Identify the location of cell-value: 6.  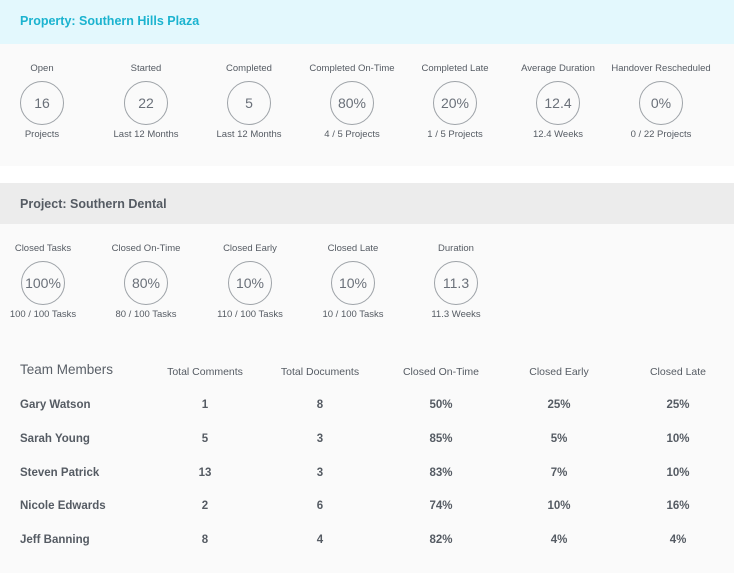
(320, 506).